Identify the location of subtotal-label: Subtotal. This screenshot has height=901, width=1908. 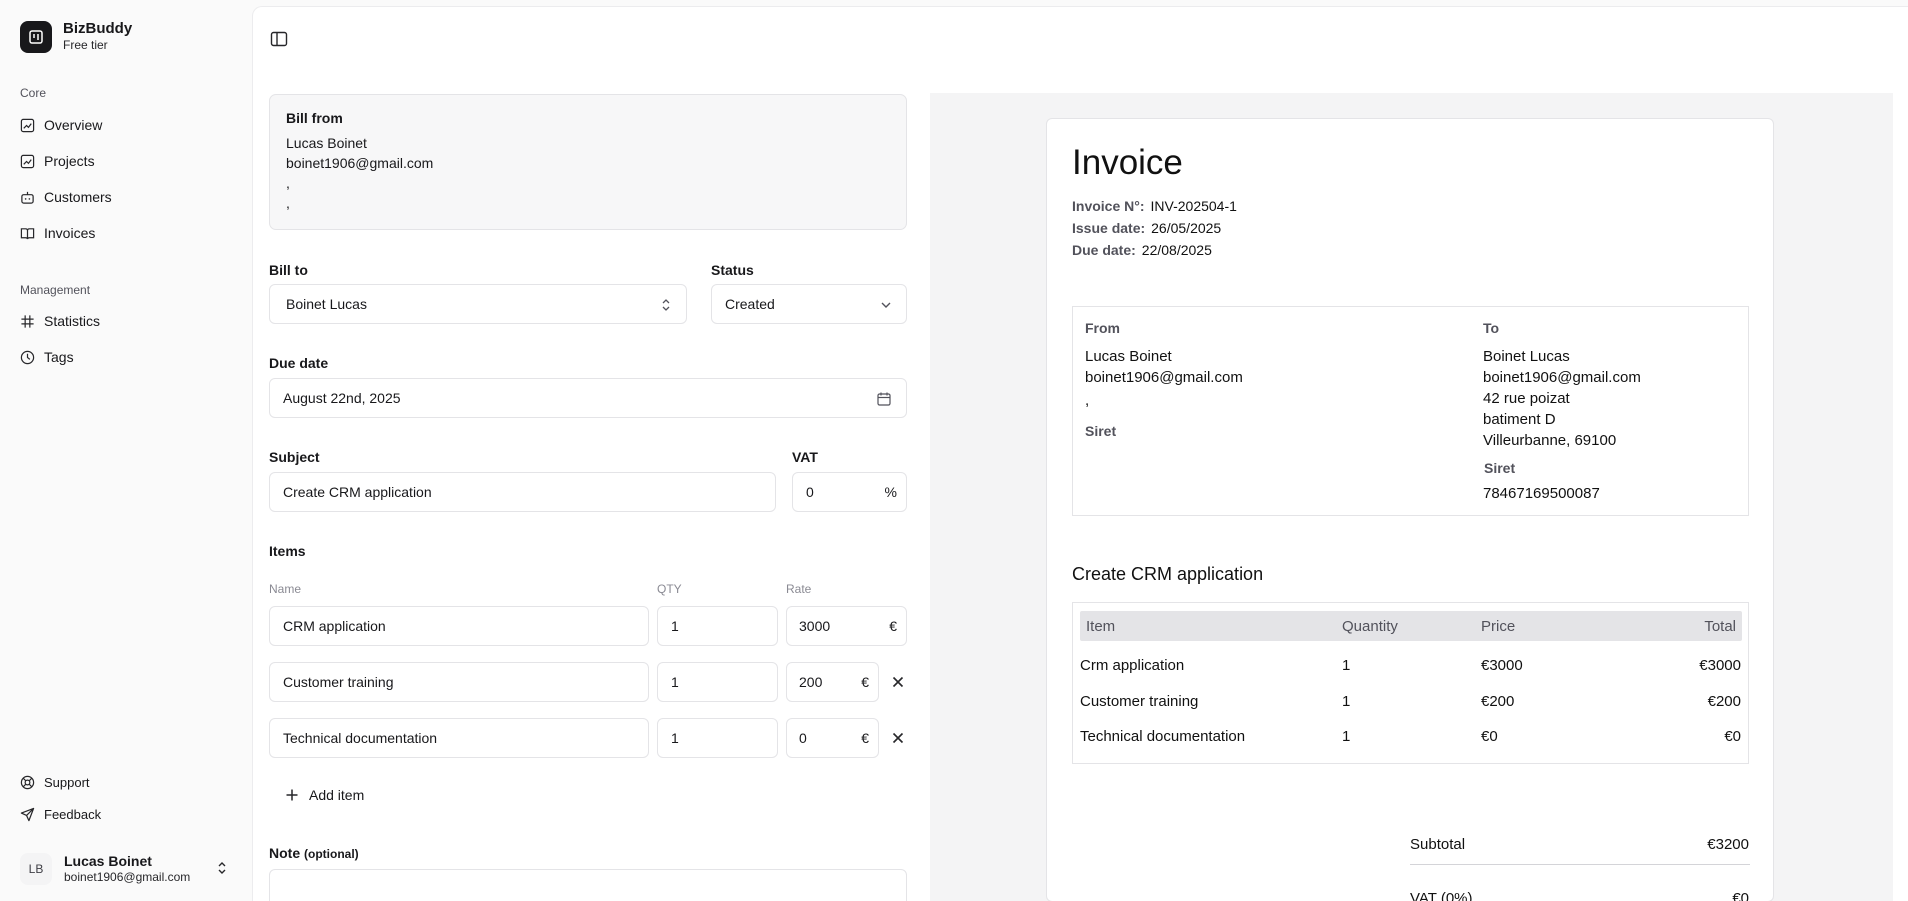
(1438, 844).